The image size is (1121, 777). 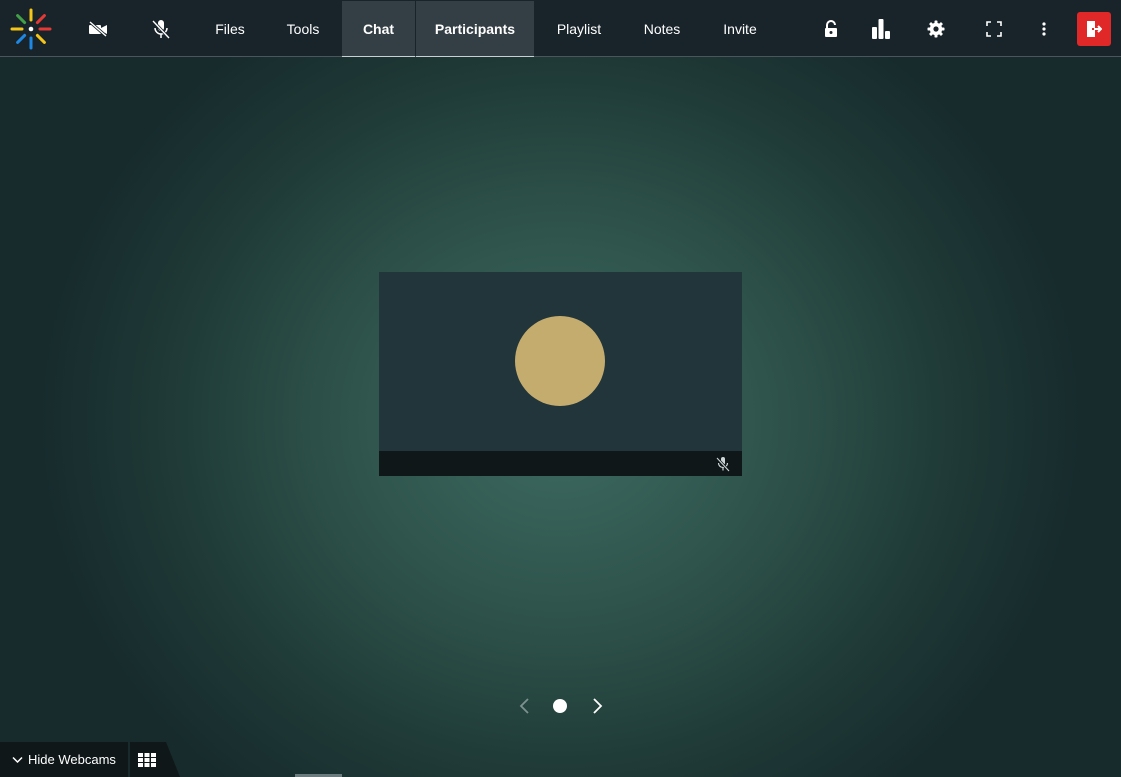 I want to click on unlock-icon, so click(x=831, y=28).